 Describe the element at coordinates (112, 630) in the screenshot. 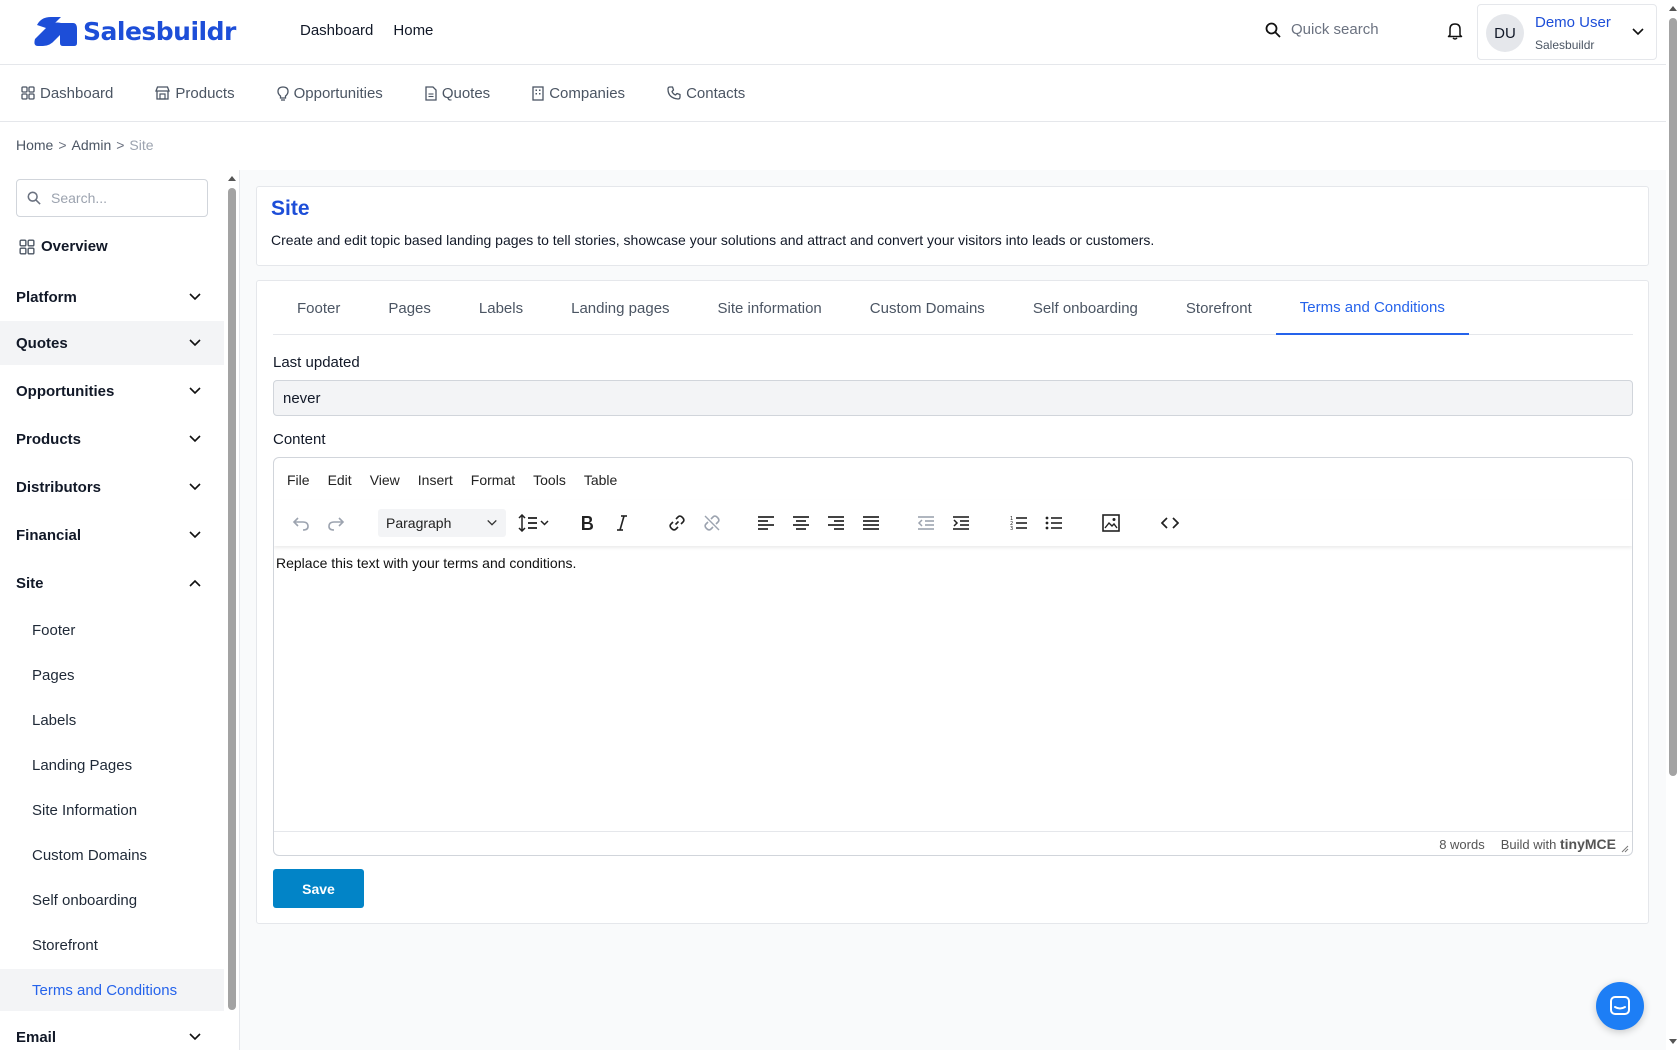

I see `sidebar-item-footer: Footer` at that location.